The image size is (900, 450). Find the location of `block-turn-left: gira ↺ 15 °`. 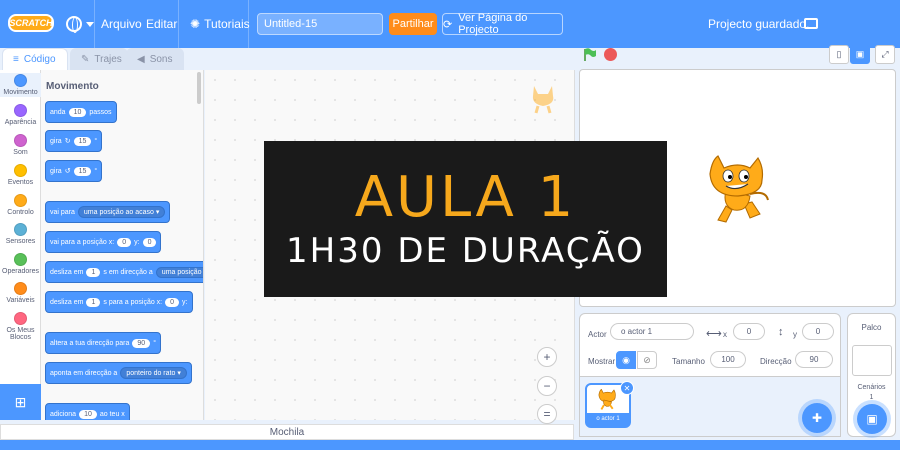

block-turn-left: gira ↺ 15 ° is located at coordinates (74, 171).